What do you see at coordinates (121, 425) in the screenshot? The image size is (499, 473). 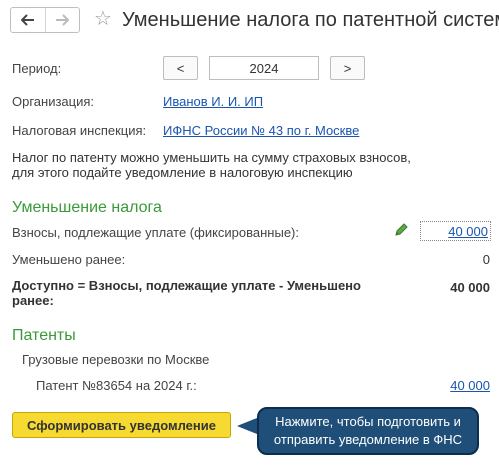 I see `create-notification-button: Сформировать уведомление` at bounding box center [121, 425].